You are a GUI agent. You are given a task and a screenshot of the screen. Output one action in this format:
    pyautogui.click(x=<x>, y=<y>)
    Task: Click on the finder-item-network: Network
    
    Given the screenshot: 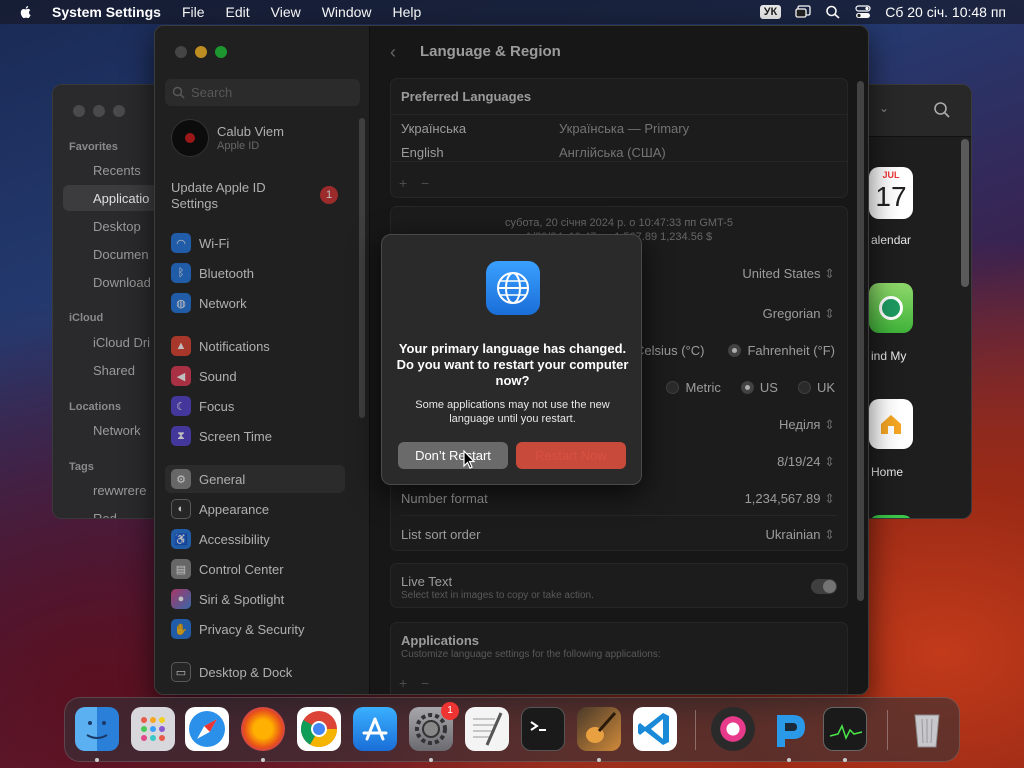 What is the action you would take?
    pyautogui.click(x=117, y=430)
    